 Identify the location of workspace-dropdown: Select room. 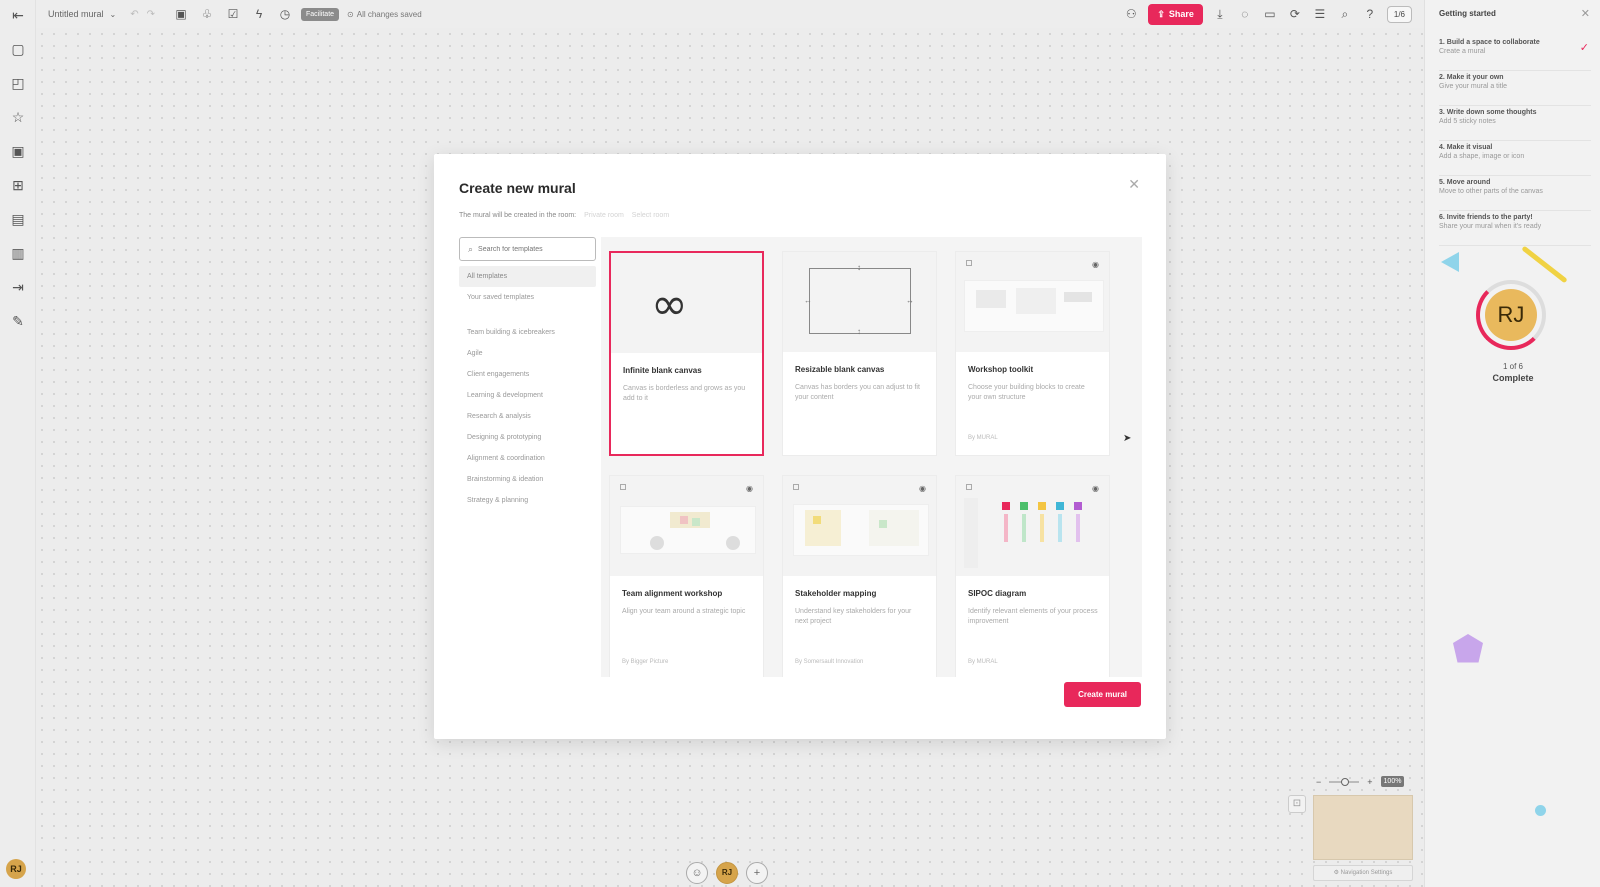
(650, 215).